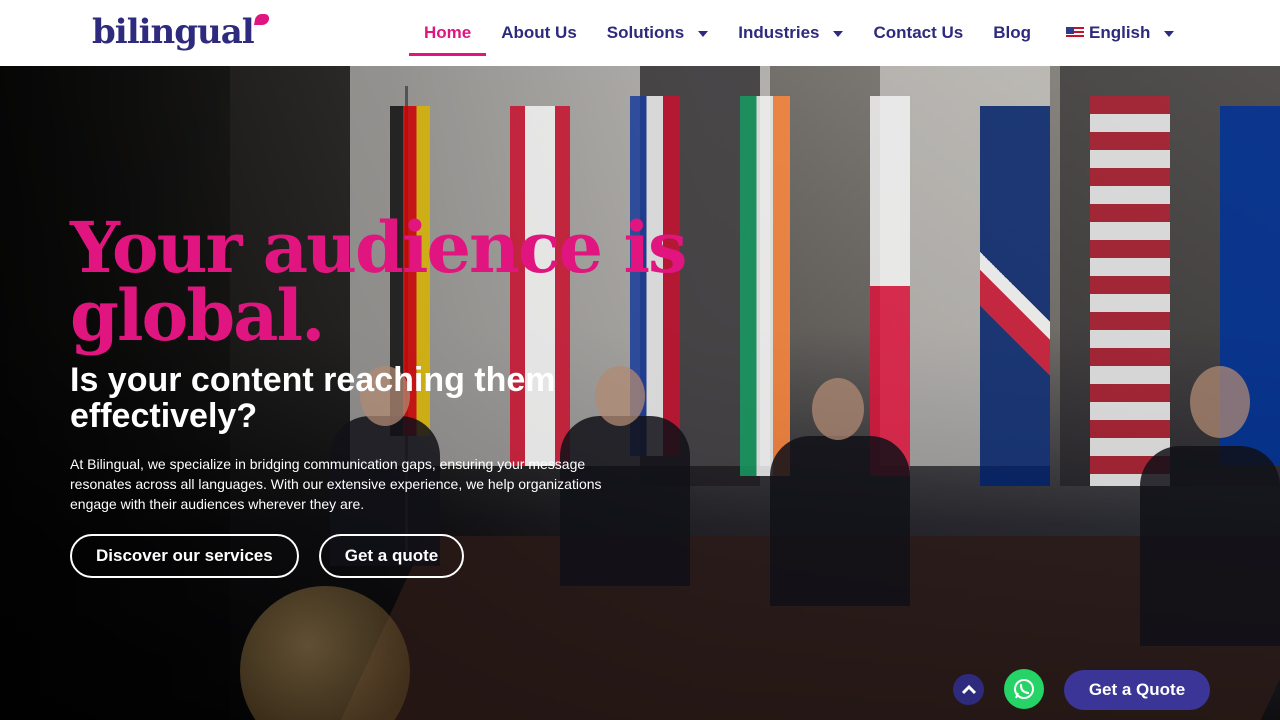 The image size is (1280, 720). I want to click on us-flag-icon, so click(1075, 33).